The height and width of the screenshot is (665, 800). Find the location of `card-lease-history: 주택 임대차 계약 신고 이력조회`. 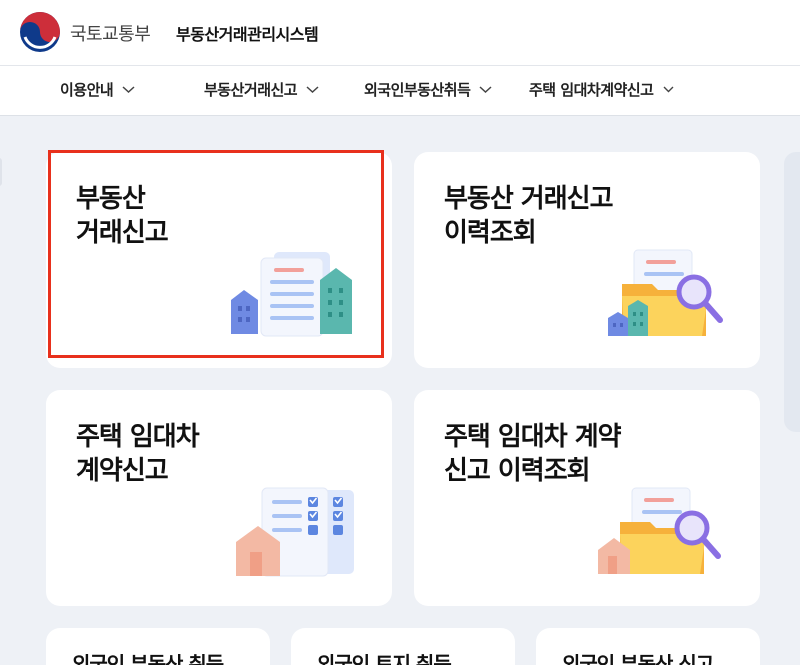

card-lease-history: 주택 임대차 계약 신고 이력조회 is located at coordinates (587, 498).